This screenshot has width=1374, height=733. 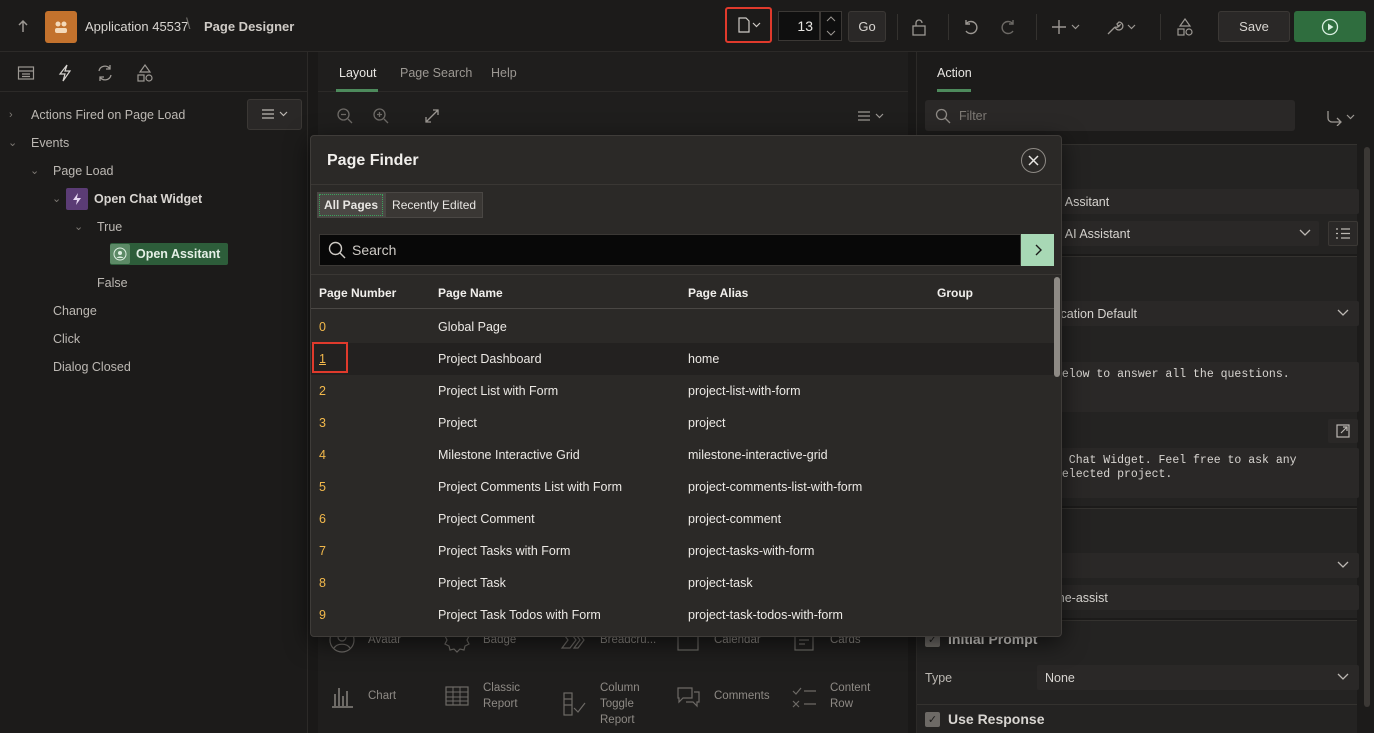 I want to click on utilities-wrench-icon, so click(x=1122, y=27).